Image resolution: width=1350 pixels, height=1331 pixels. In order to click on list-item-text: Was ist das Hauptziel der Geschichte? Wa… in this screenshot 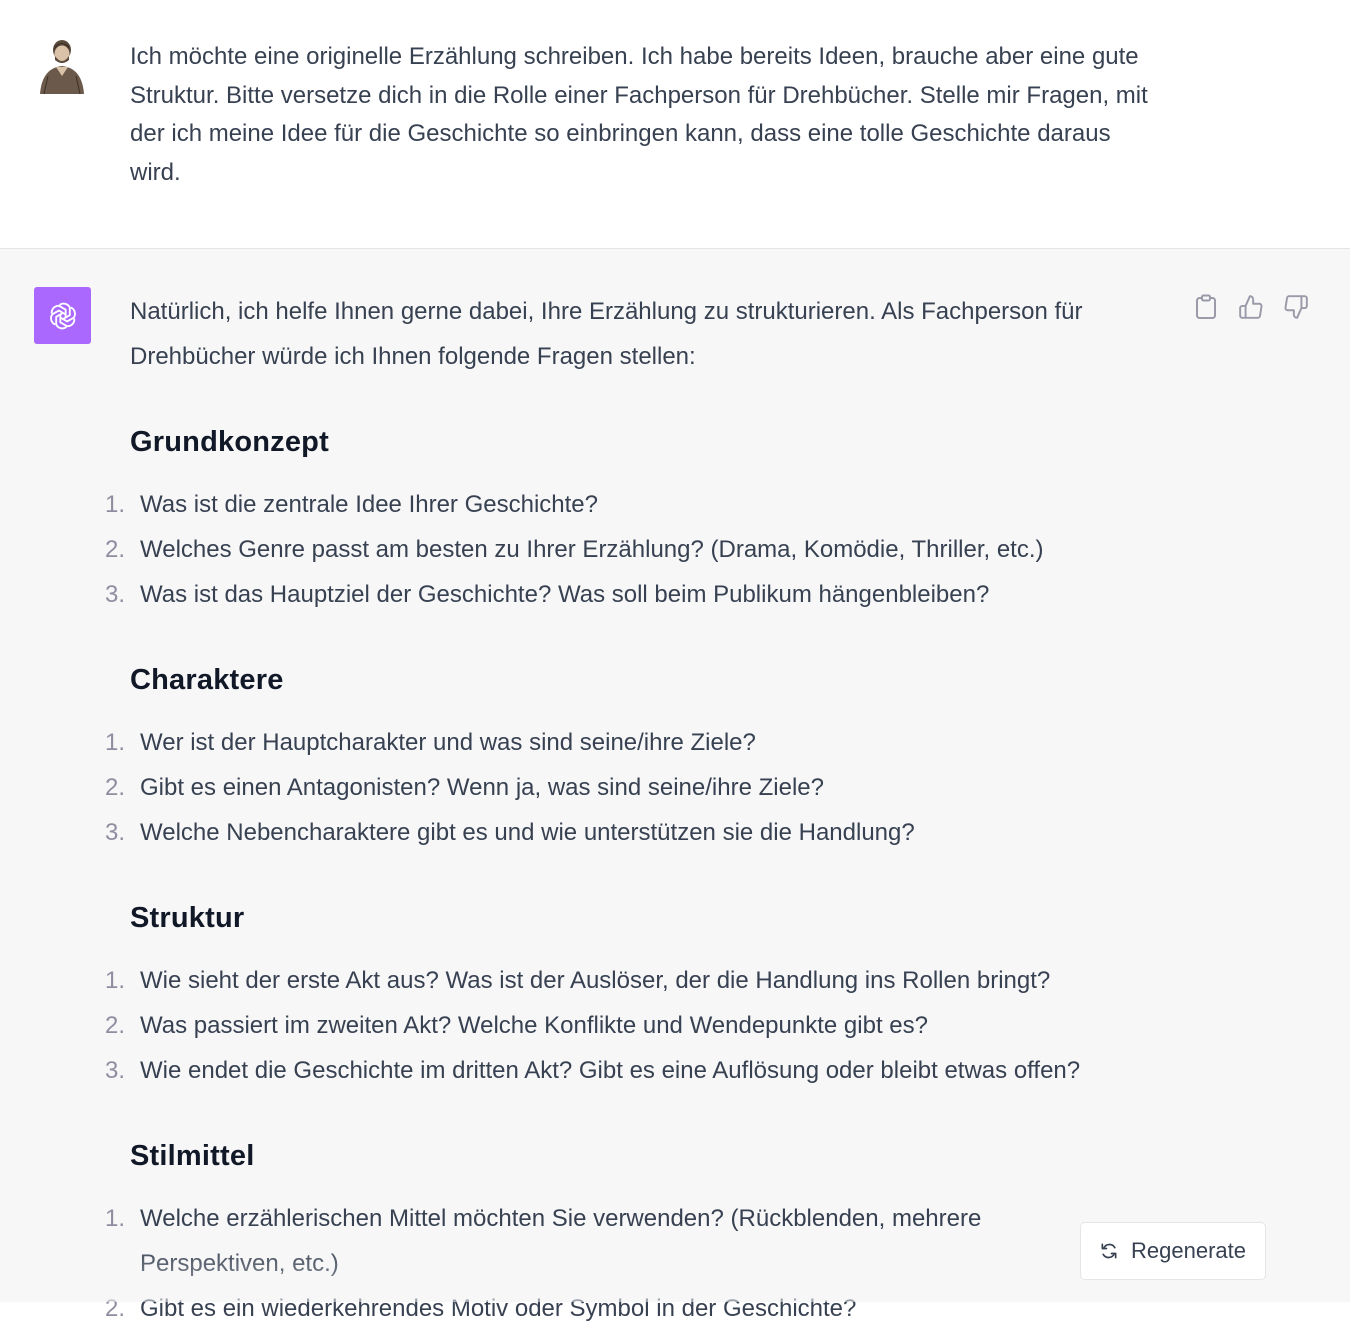, I will do `click(565, 594)`.